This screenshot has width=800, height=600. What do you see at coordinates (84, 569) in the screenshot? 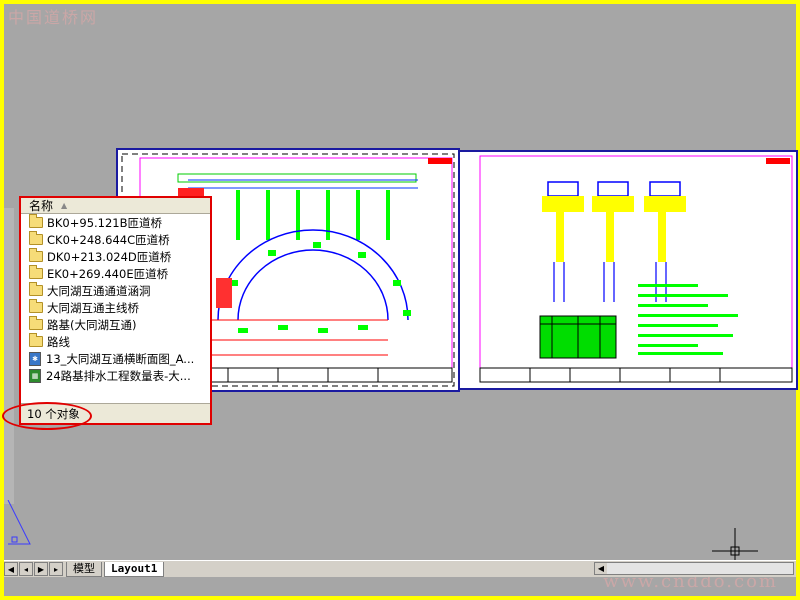
I see `tab-model: 模型` at bounding box center [84, 569].